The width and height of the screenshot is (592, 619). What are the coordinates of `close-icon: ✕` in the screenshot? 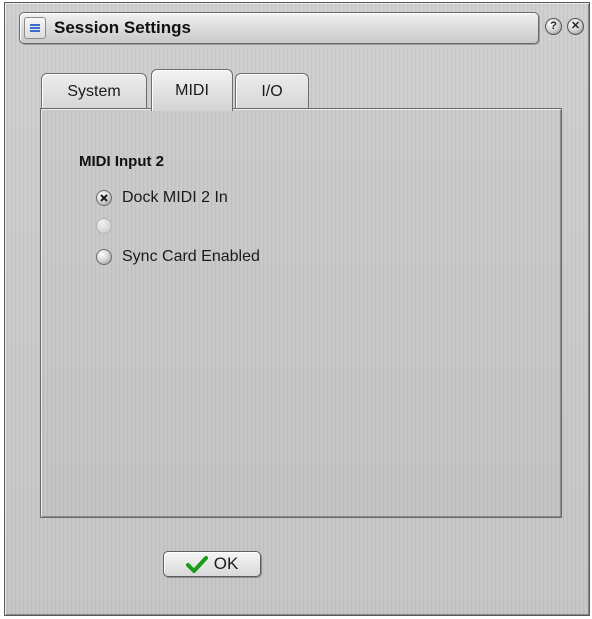 It's located at (575, 26).